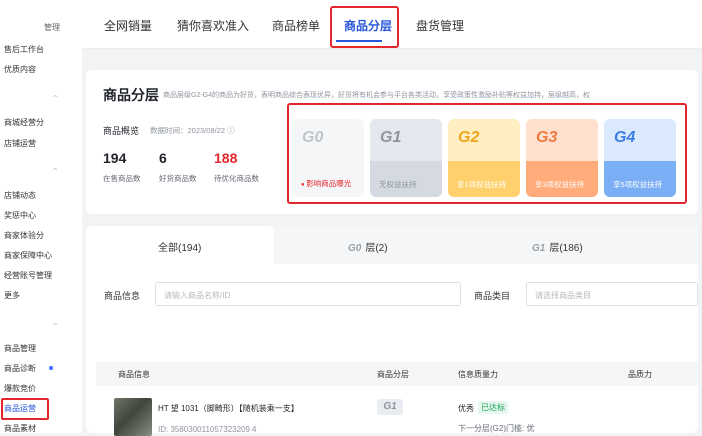  I want to click on sidebar-item: 售后工作台, so click(24, 49).